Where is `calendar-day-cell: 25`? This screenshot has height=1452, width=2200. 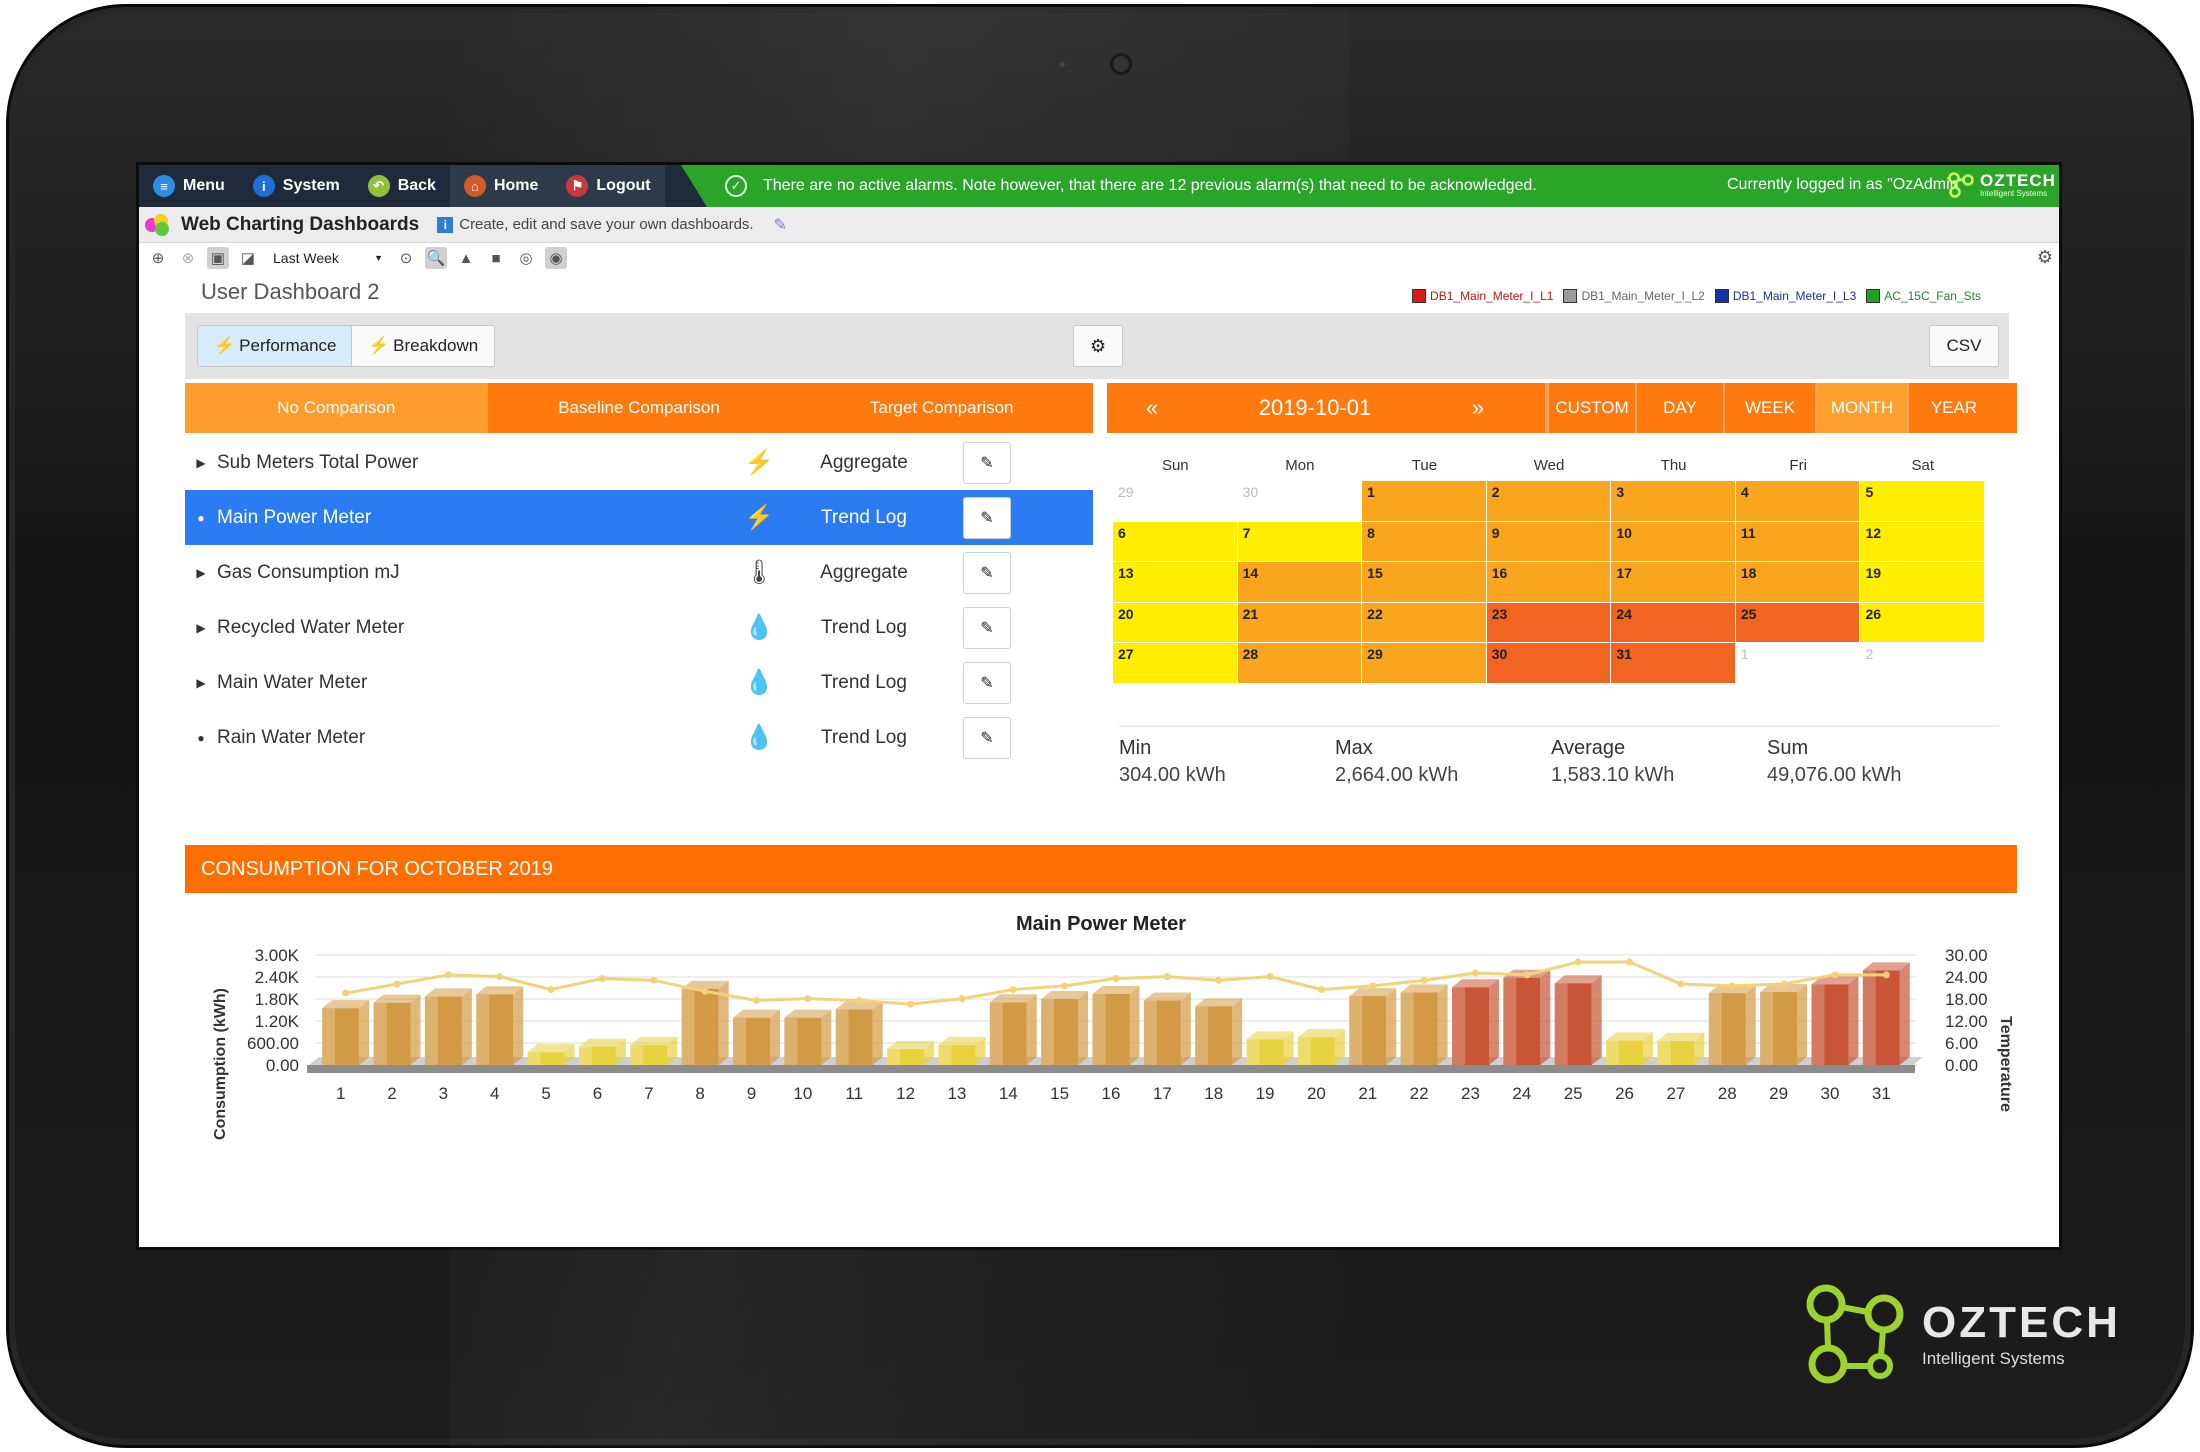 calendar-day-cell: 25 is located at coordinates (1798, 622).